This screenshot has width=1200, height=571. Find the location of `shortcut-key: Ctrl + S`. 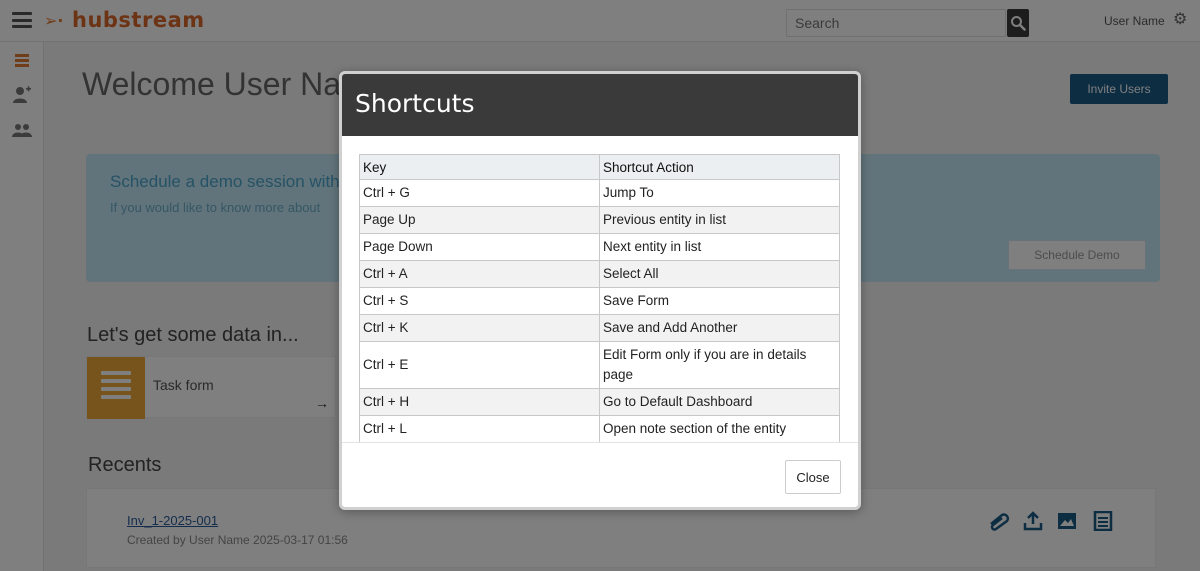

shortcut-key: Ctrl + S is located at coordinates (479, 301).